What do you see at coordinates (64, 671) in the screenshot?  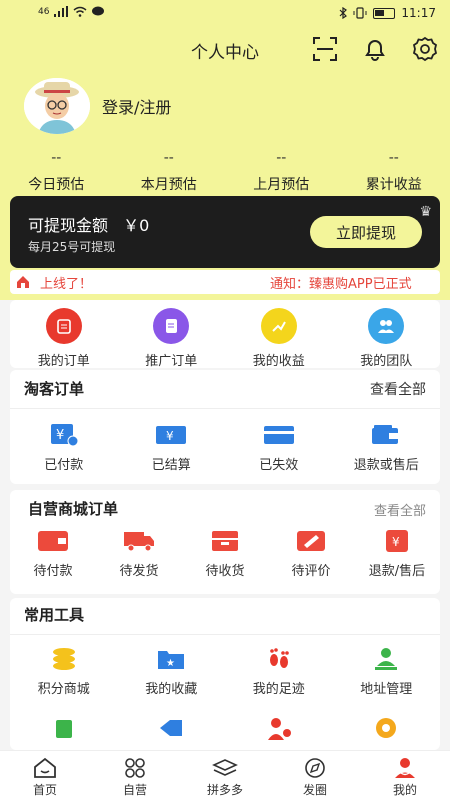 I see `points-mall-button: 积分商城` at bounding box center [64, 671].